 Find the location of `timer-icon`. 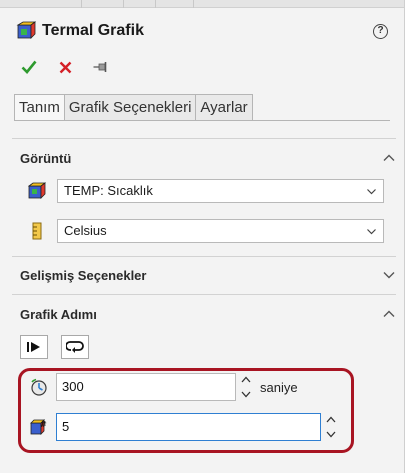

timer-icon is located at coordinates (39, 387).